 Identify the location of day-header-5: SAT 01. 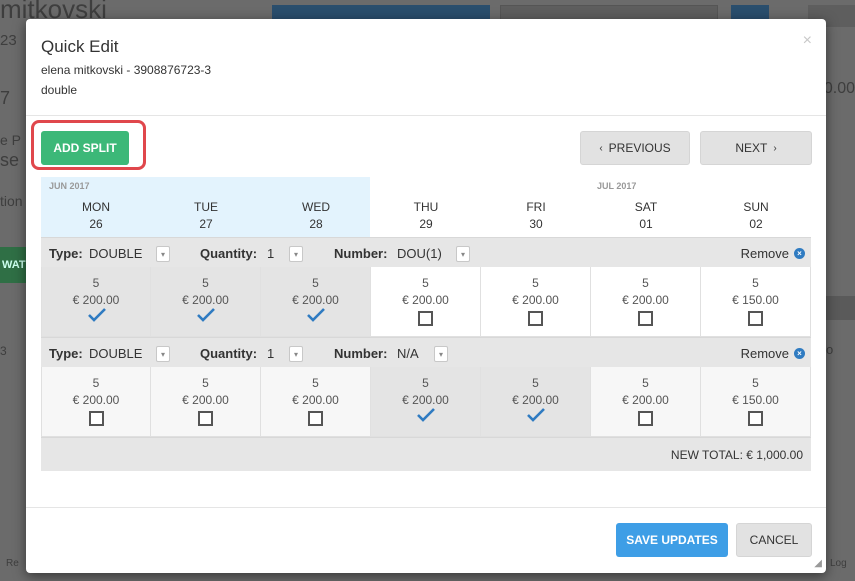
(646, 216).